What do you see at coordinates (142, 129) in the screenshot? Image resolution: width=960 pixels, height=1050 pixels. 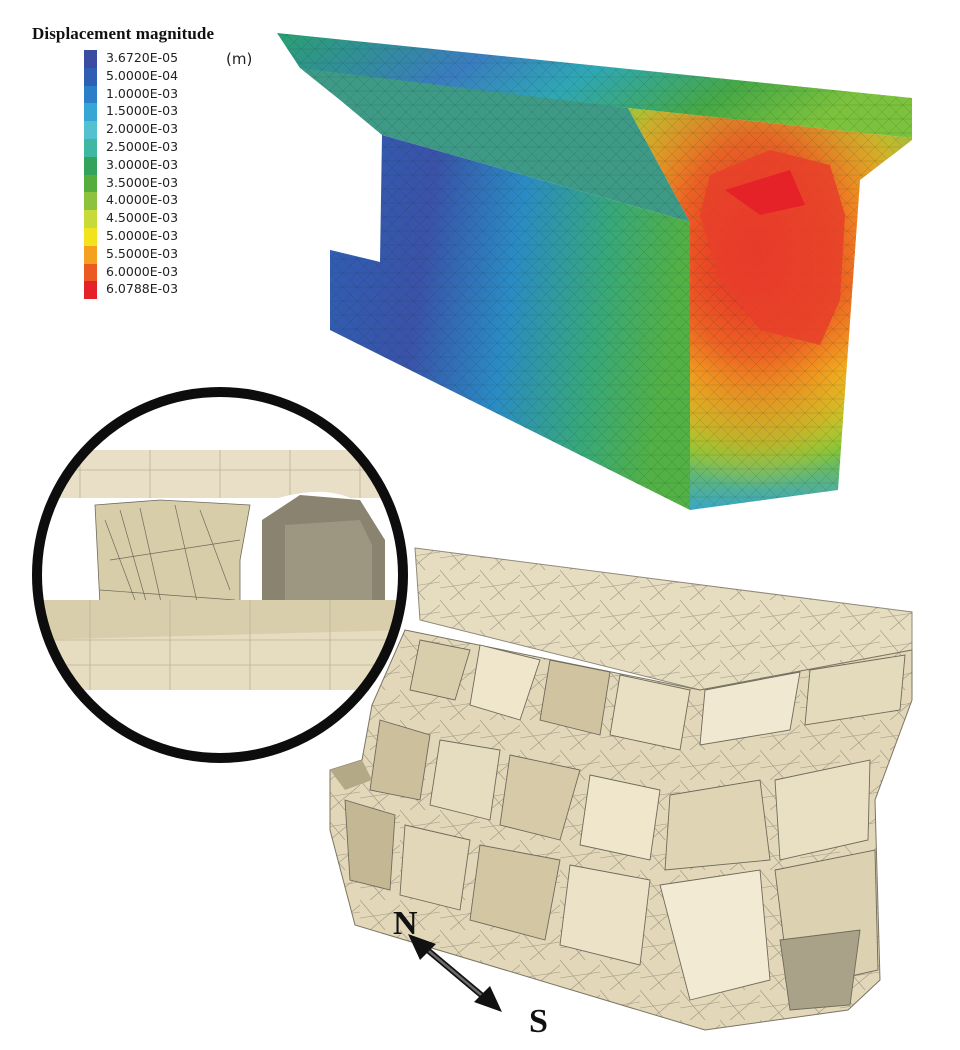 I see `legend-label: 2.0000E-03` at bounding box center [142, 129].